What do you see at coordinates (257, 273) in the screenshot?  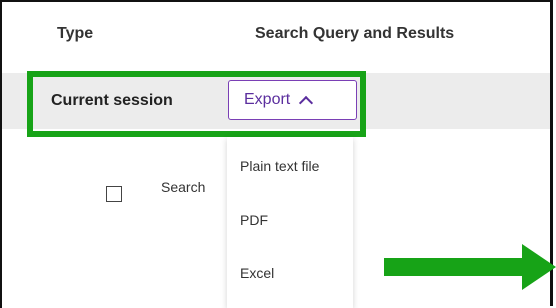 I see `export-option-excel: Excel` at bounding box center [257, 273].